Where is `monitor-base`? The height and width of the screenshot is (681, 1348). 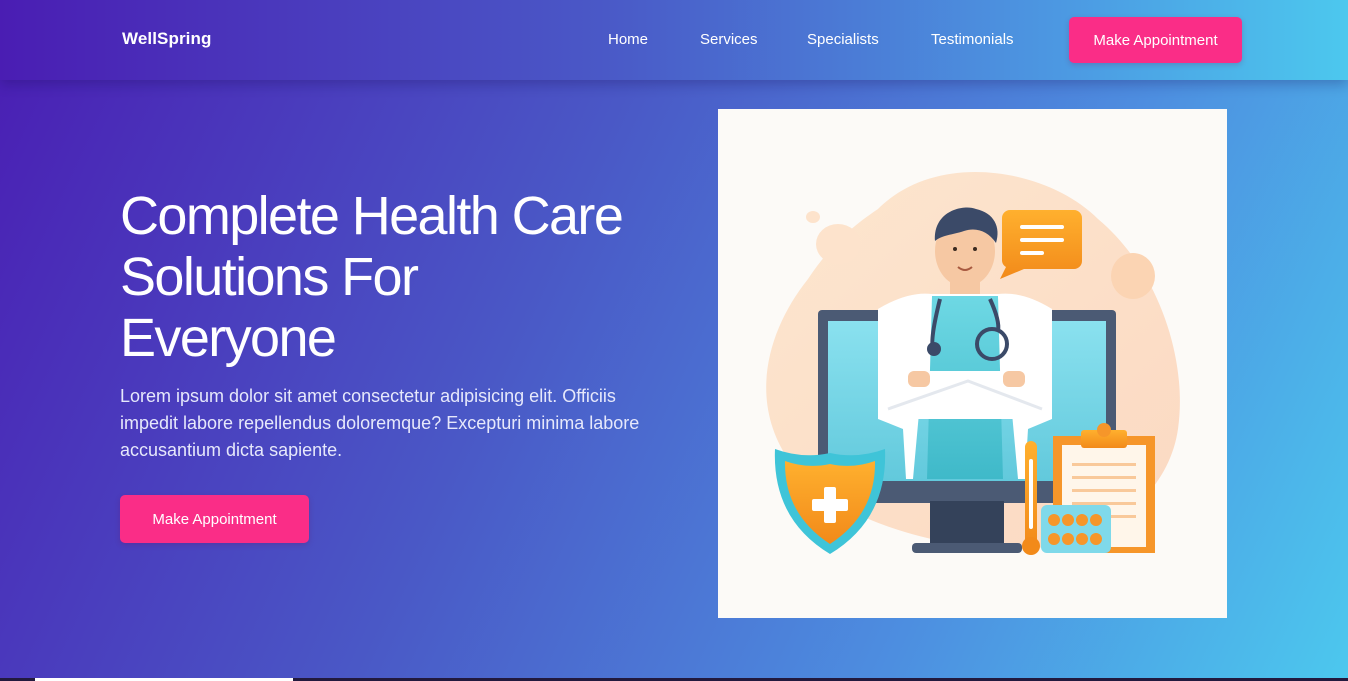 monitor-base is located at coordinates (967, 548).